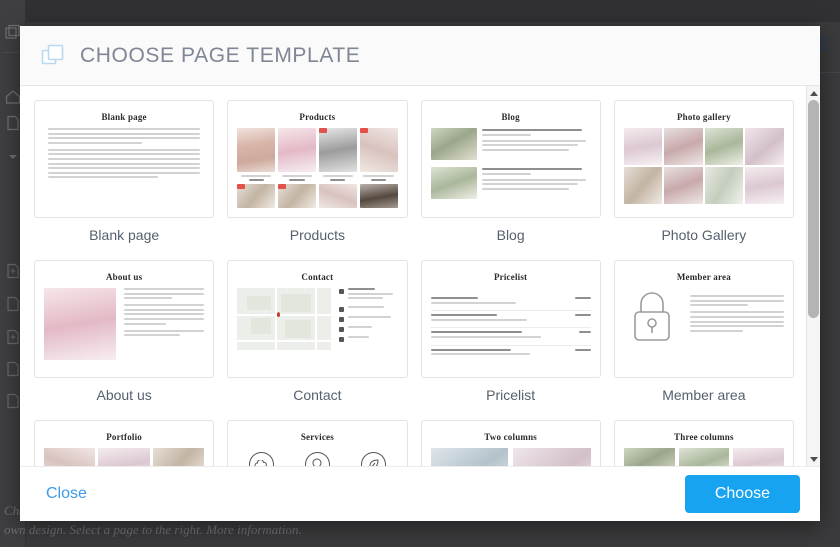  I want to click on template-card-pricelist: Pricelist Pricelist, so click(510, 338).